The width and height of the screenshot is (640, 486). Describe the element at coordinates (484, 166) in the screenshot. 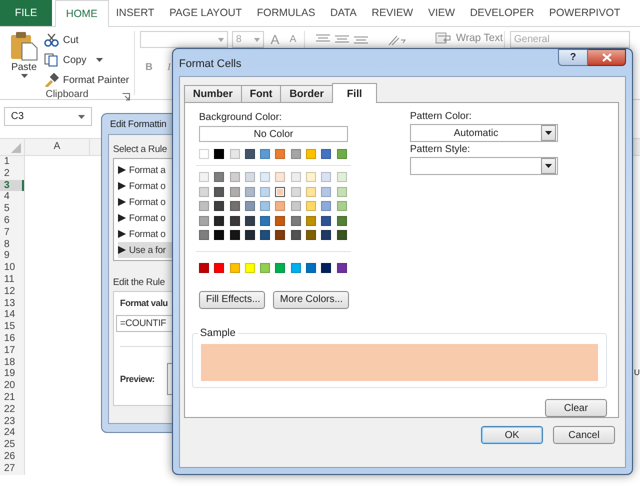

I see `pattern-style-dropdown` at that location.